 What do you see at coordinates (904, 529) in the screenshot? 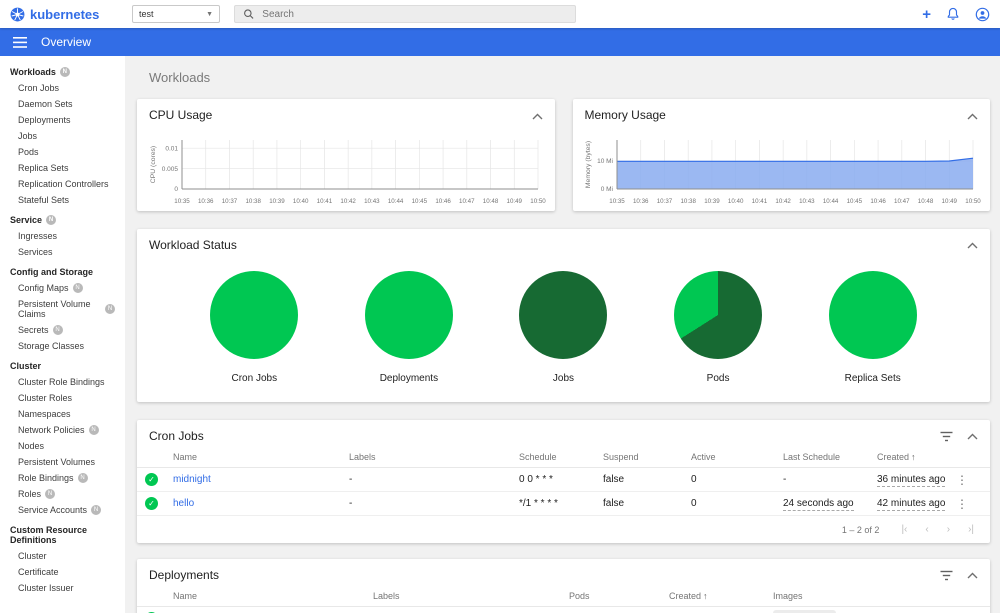
I see `first-page-icon: |‹` at bounding box center [904, 529].